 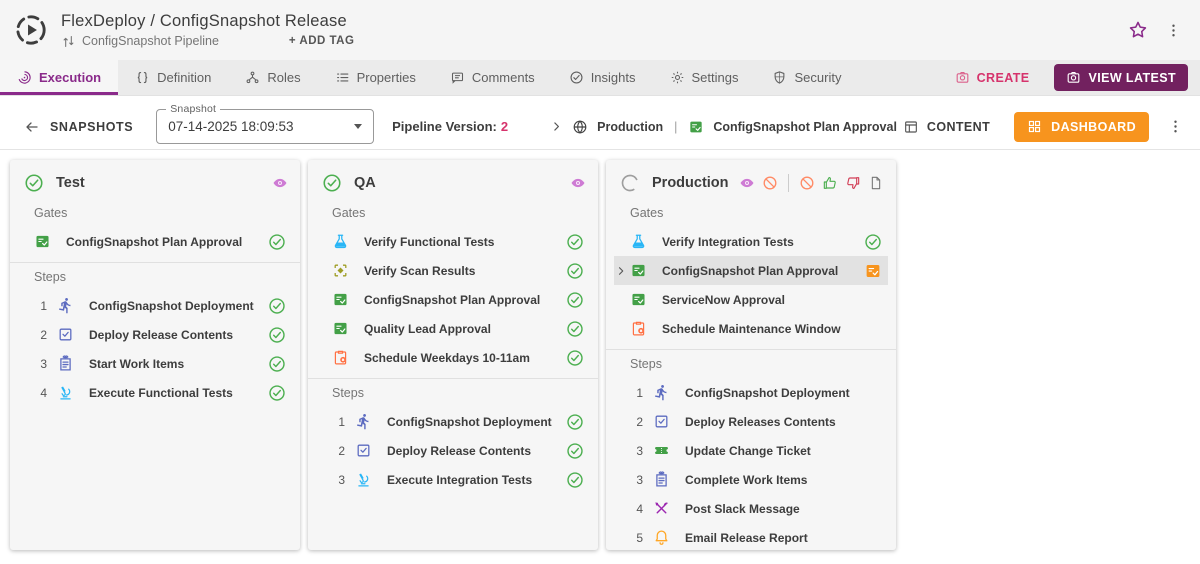 I want to click on tab-roles: Roles, so click(x=272, y=77).